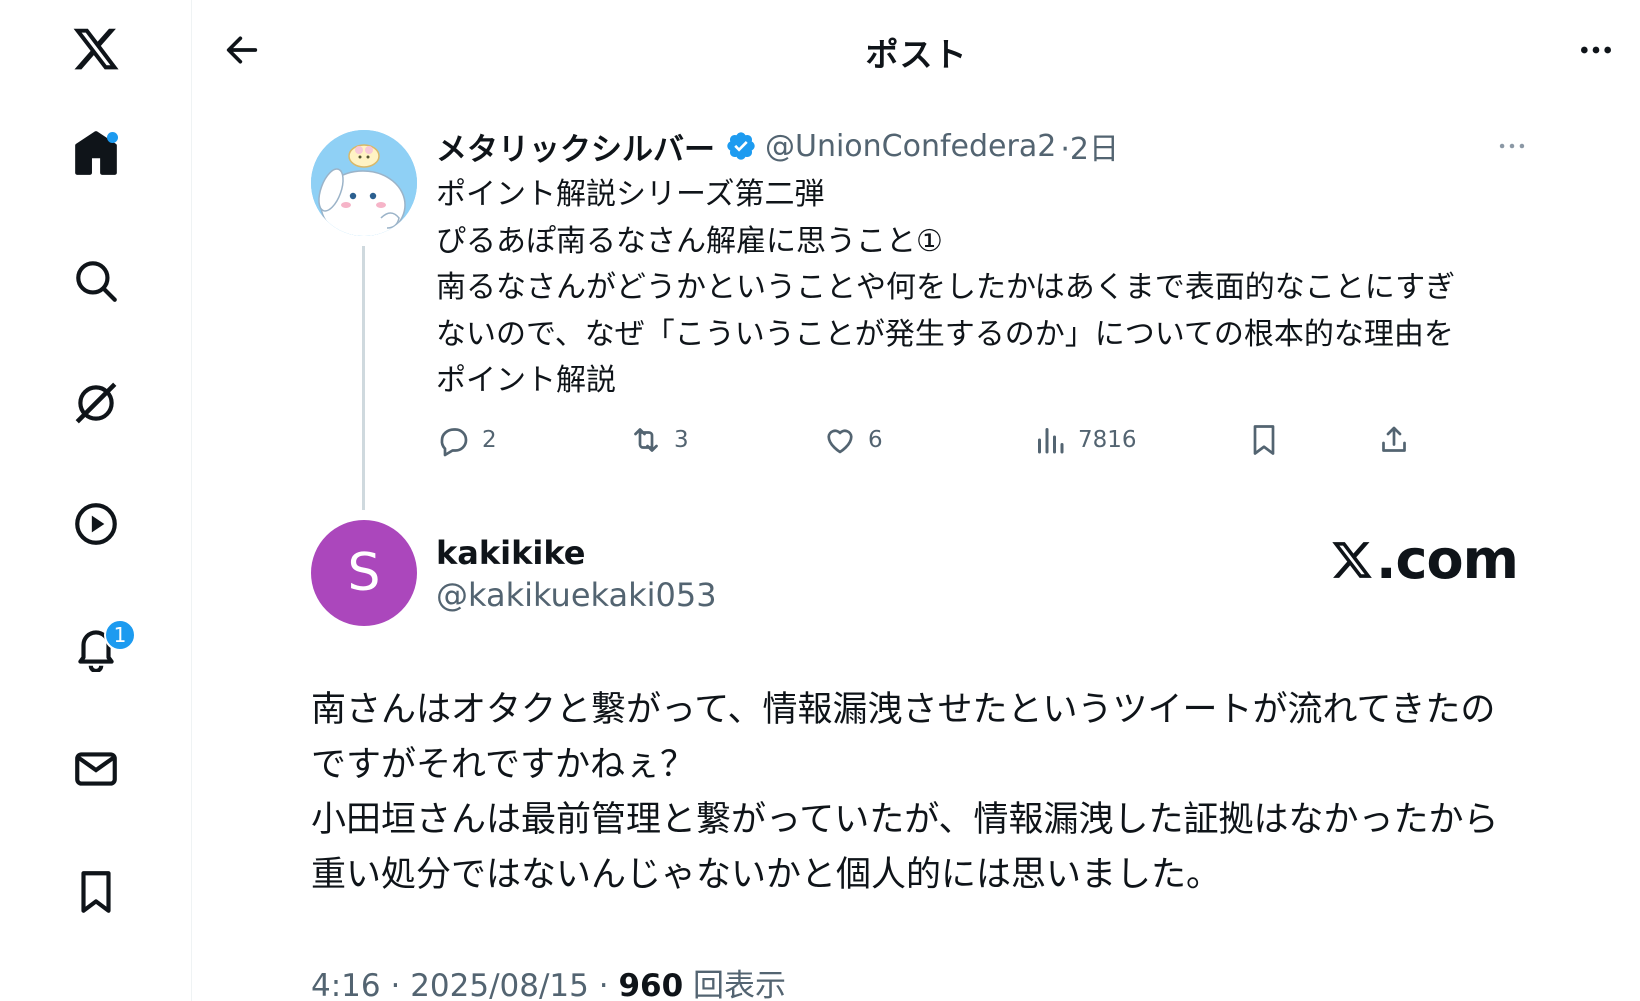 This screenshot has width=1640, height=1001. I want to click on grok-svg, so click(96, 403).